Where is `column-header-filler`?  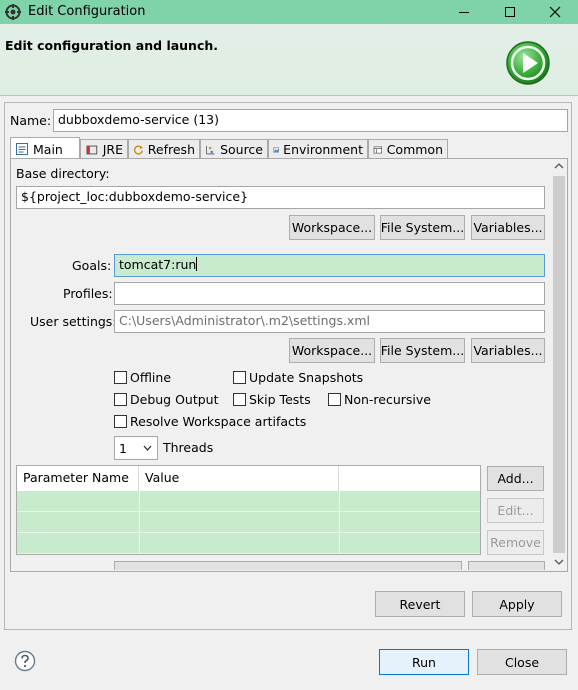
column-header-filler is located at coordinates (409, 478).